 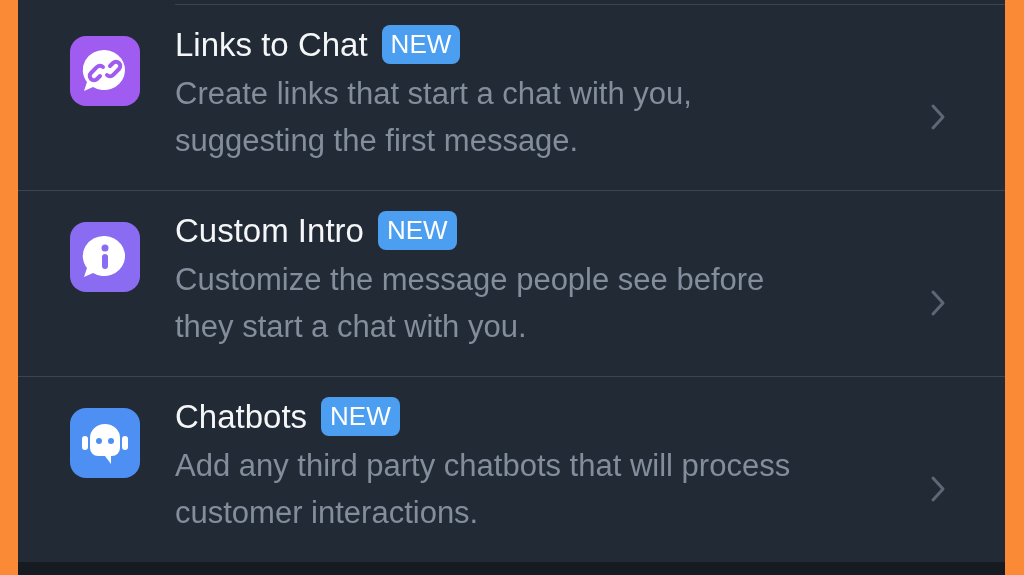 What do you see at coordinates (434, 117) in the screenshot?
I see `row-description: Create links that start a chat with you, suggesting the first message.` at bounding box center [434, 117].